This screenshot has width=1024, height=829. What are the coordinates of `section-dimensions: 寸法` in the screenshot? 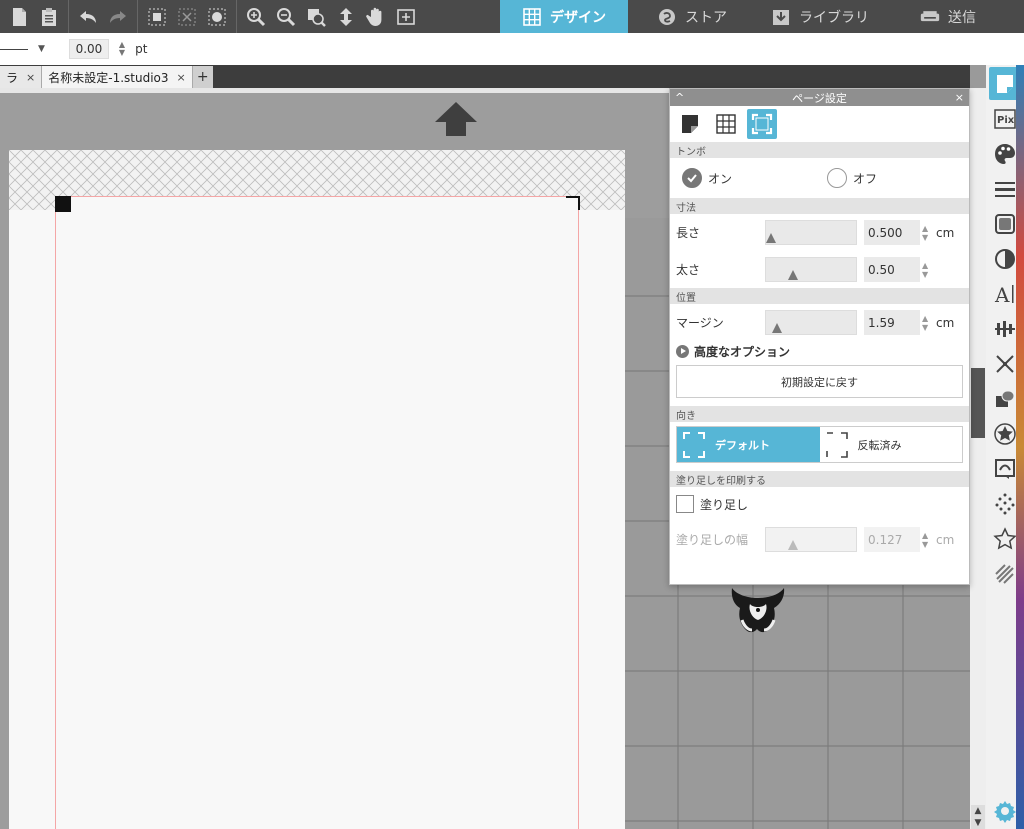 It's located at (819, 206).